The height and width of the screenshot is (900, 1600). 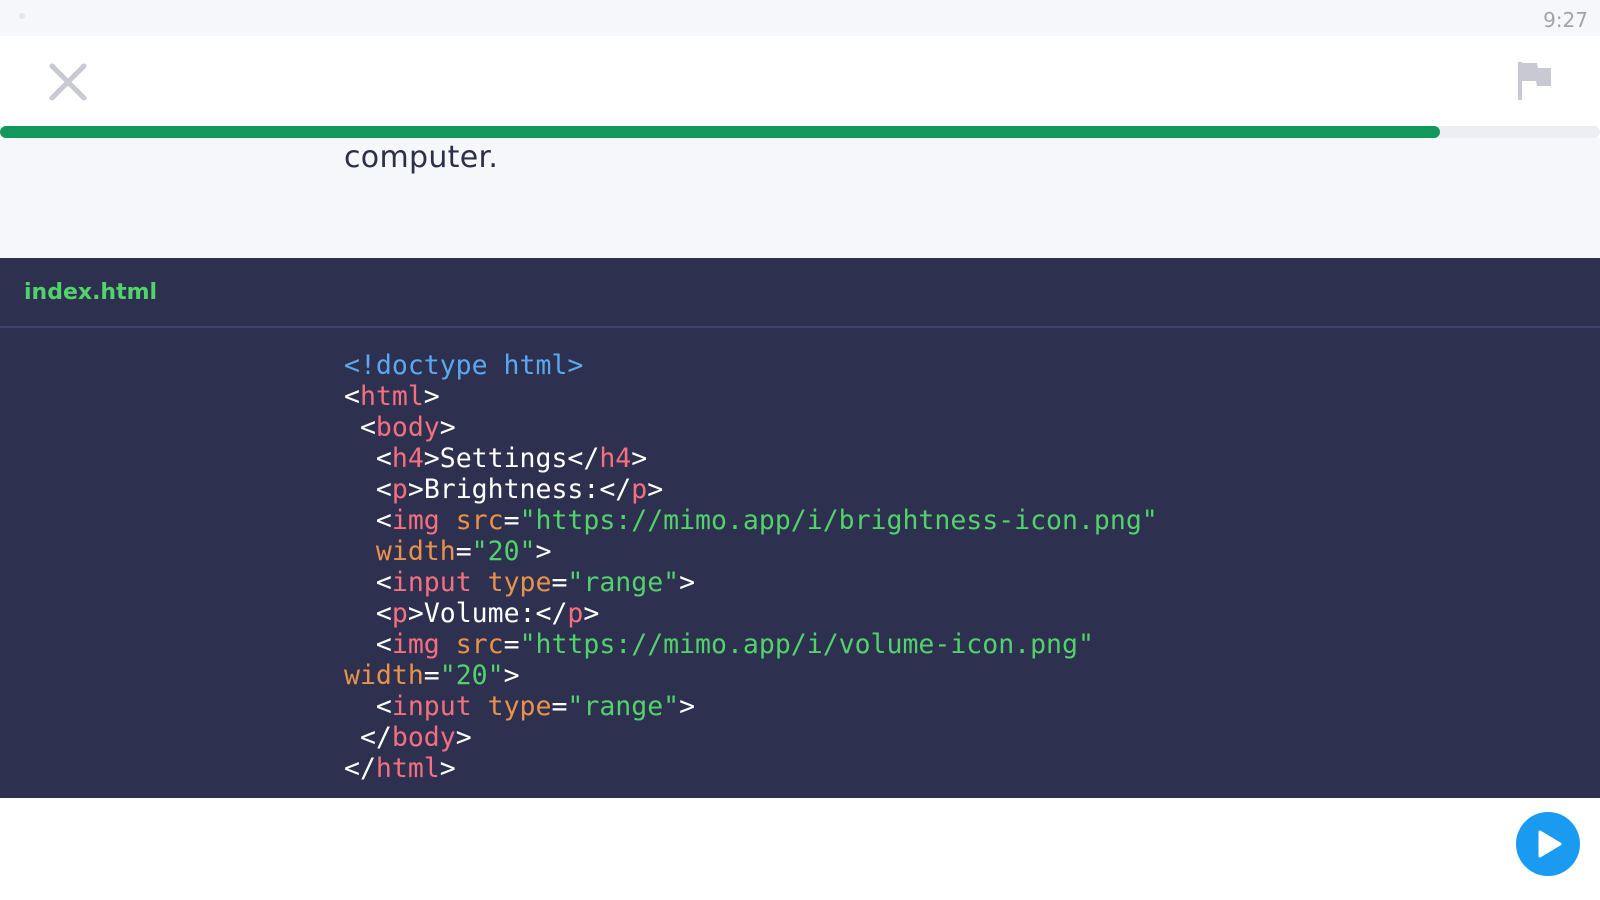 What do you see at coordinates (421, 157) in the screenshot?
I see `instruction-text: computer.` at bounding box center [421, 157].